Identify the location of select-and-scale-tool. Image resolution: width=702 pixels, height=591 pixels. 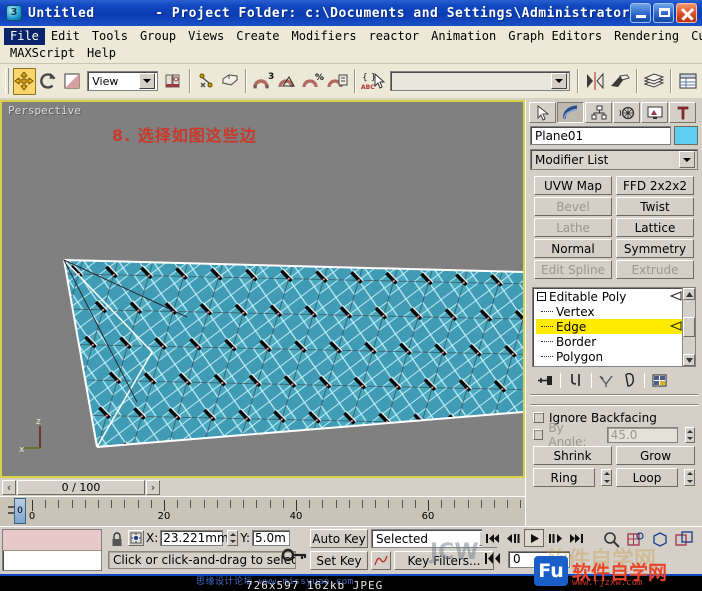
(71, 81).